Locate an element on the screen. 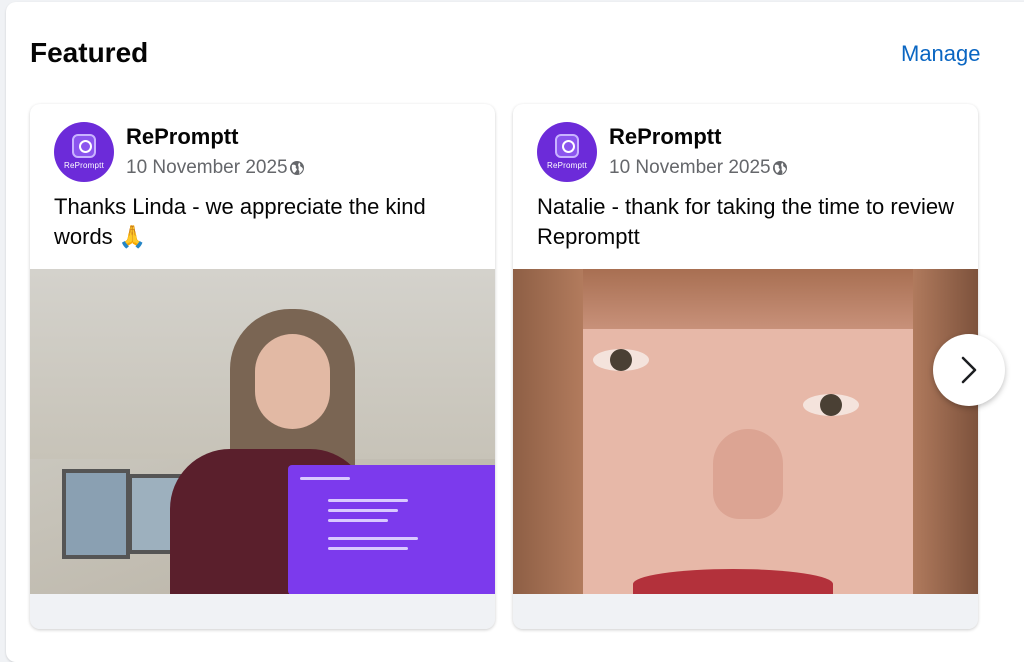 This screenshot has width=1024, height=662. folded-hands-emoji-icon: 🙏 is located at coordinates (132, 236).